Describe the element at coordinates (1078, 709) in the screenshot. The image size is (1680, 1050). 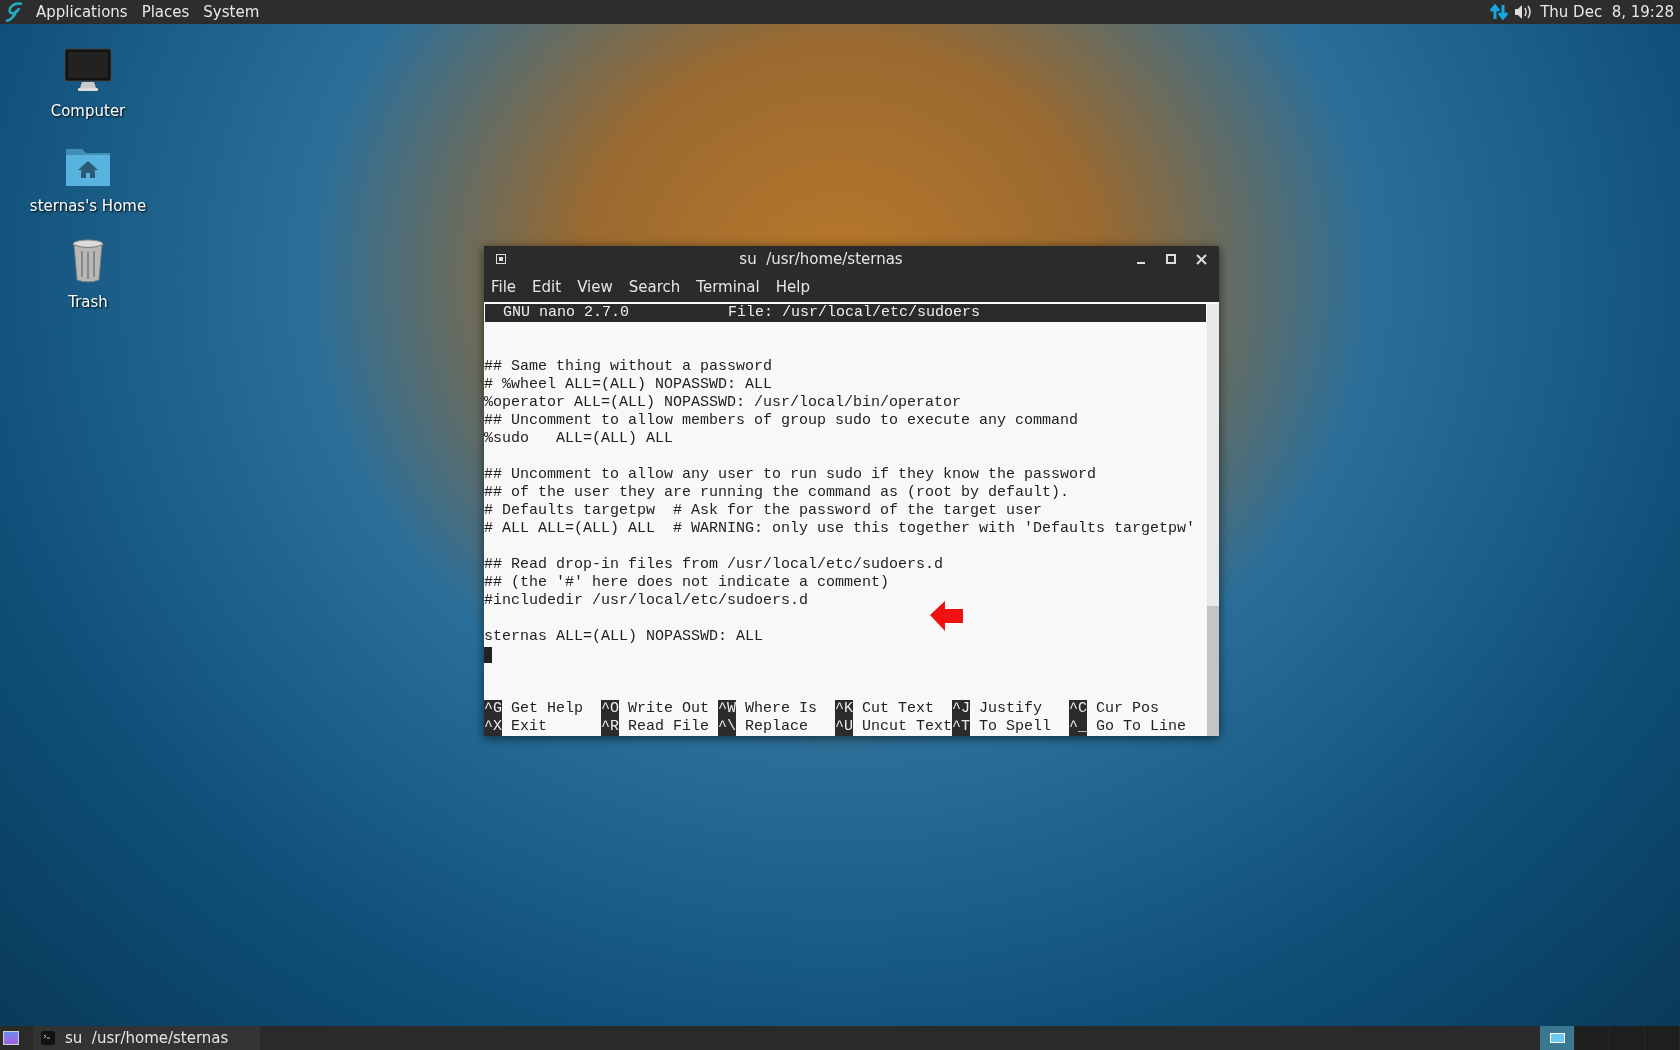
I see `shortcut-key: ^C` at that location.